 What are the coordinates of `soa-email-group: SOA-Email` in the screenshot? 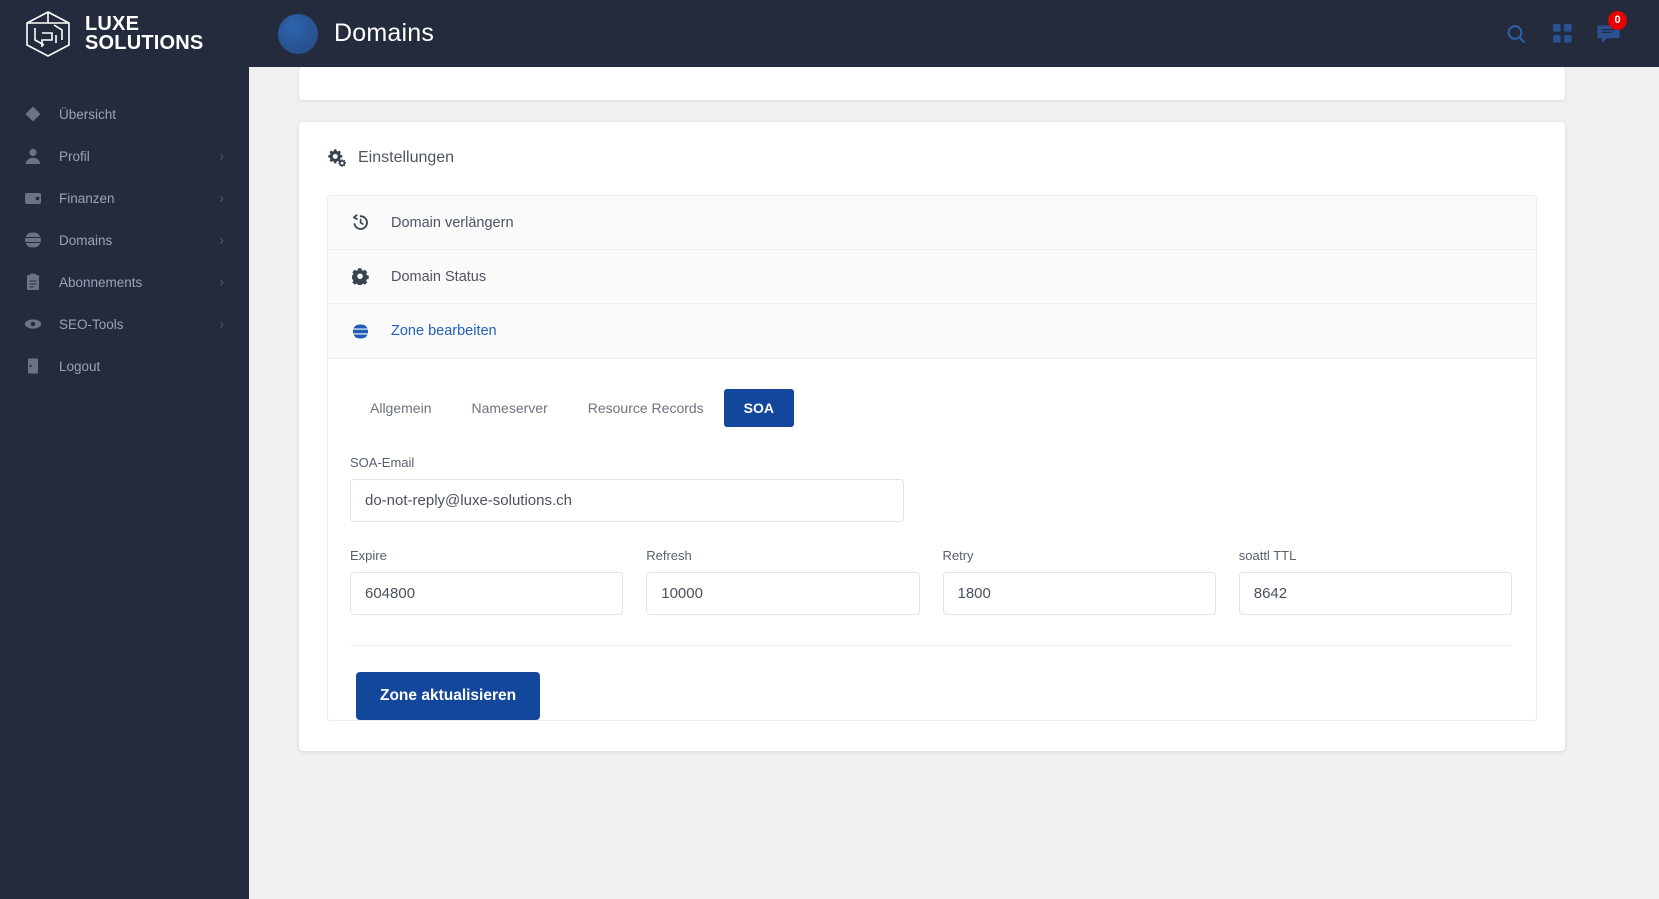 It's located at (627, 488).